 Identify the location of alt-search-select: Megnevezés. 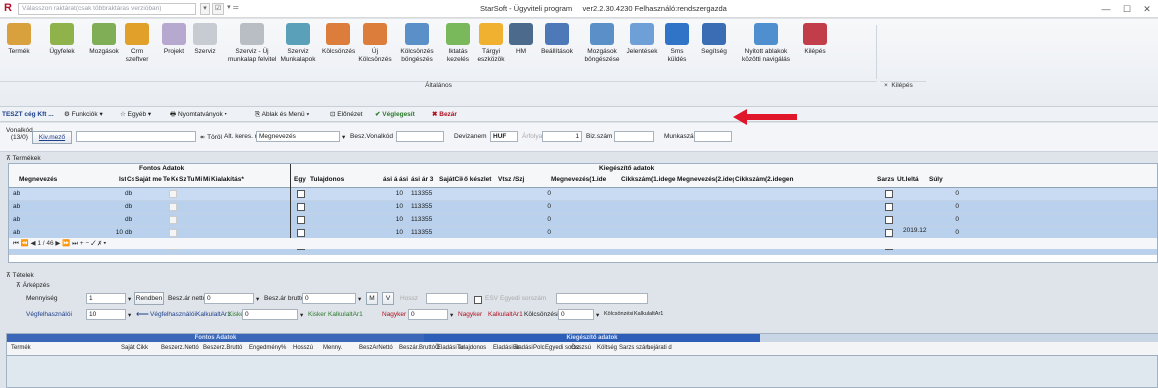
(298, 136).